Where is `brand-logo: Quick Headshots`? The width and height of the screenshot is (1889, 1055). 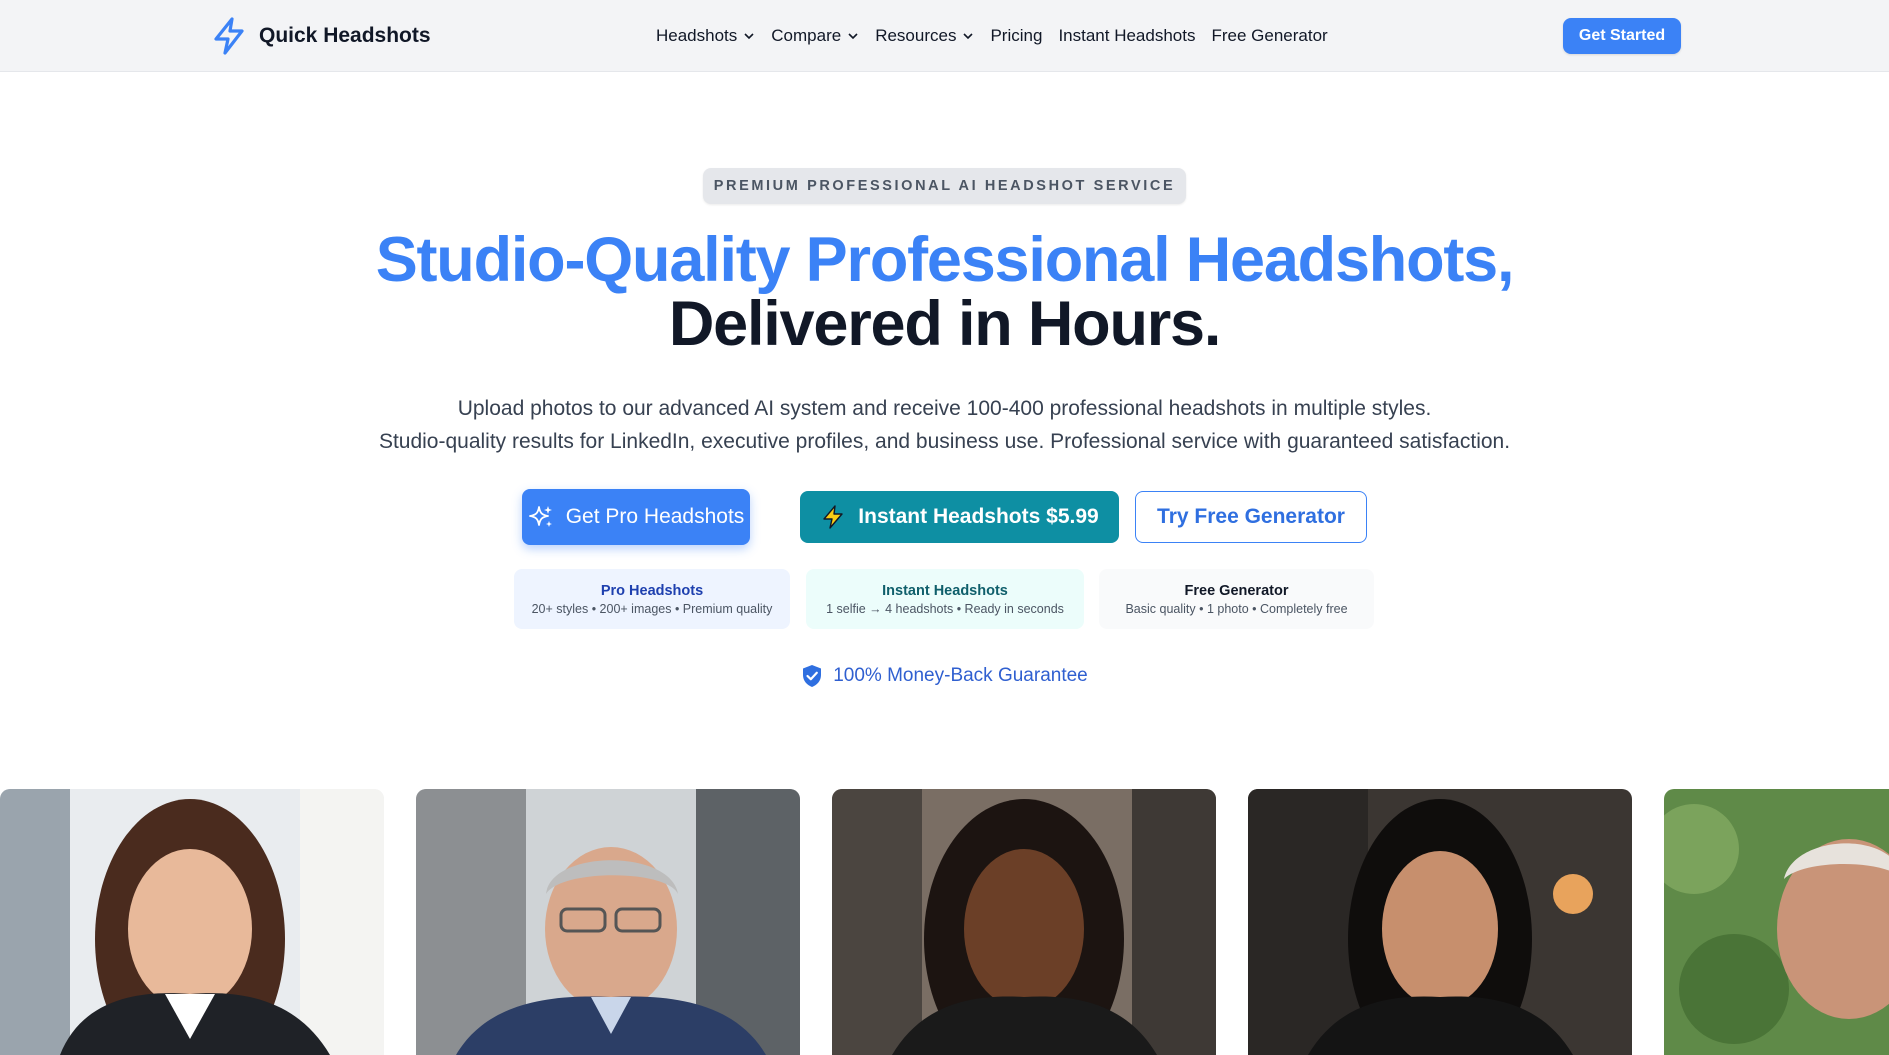
brand-logo: Quick Headshots is located at coordinates (321, 36).